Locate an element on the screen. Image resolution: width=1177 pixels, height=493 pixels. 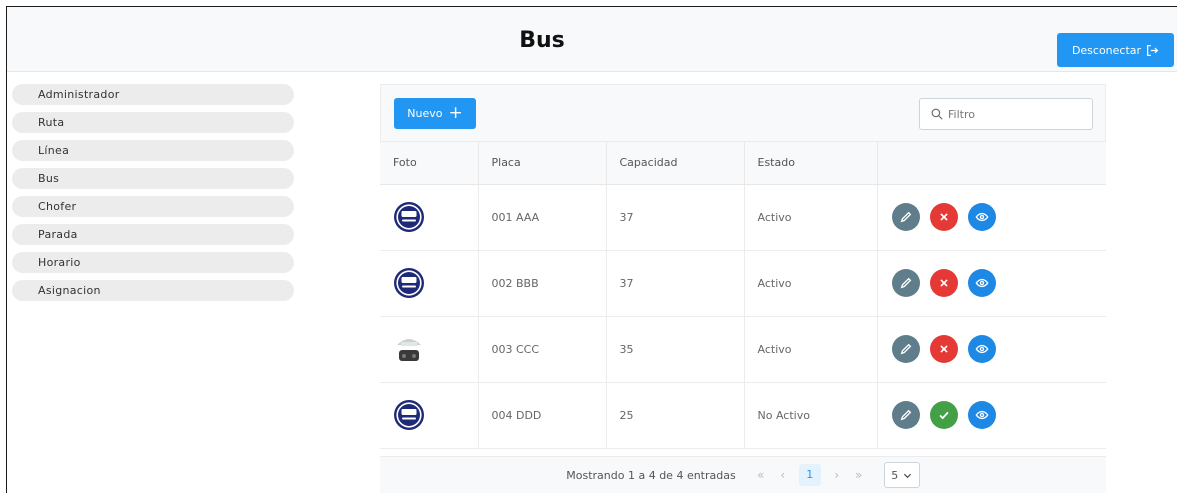
logout-label: Desconectar is located at coordinates (1106, 50).